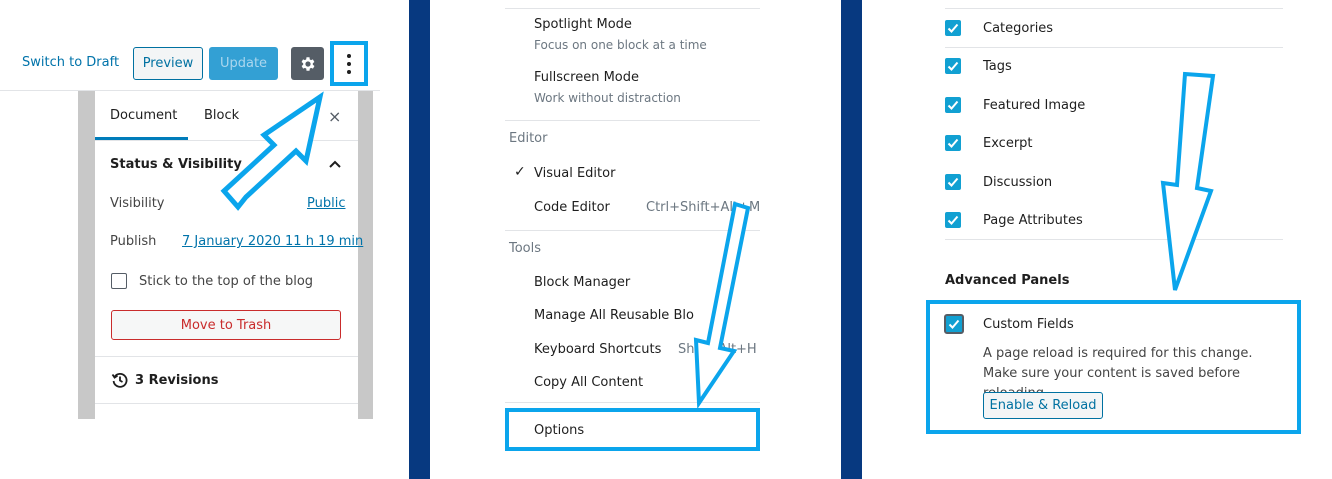  Describe the element at coordinates (620, 45) in the screenshot. I see `spotlight-mode-desc: Focus on one block at a time` at that location.